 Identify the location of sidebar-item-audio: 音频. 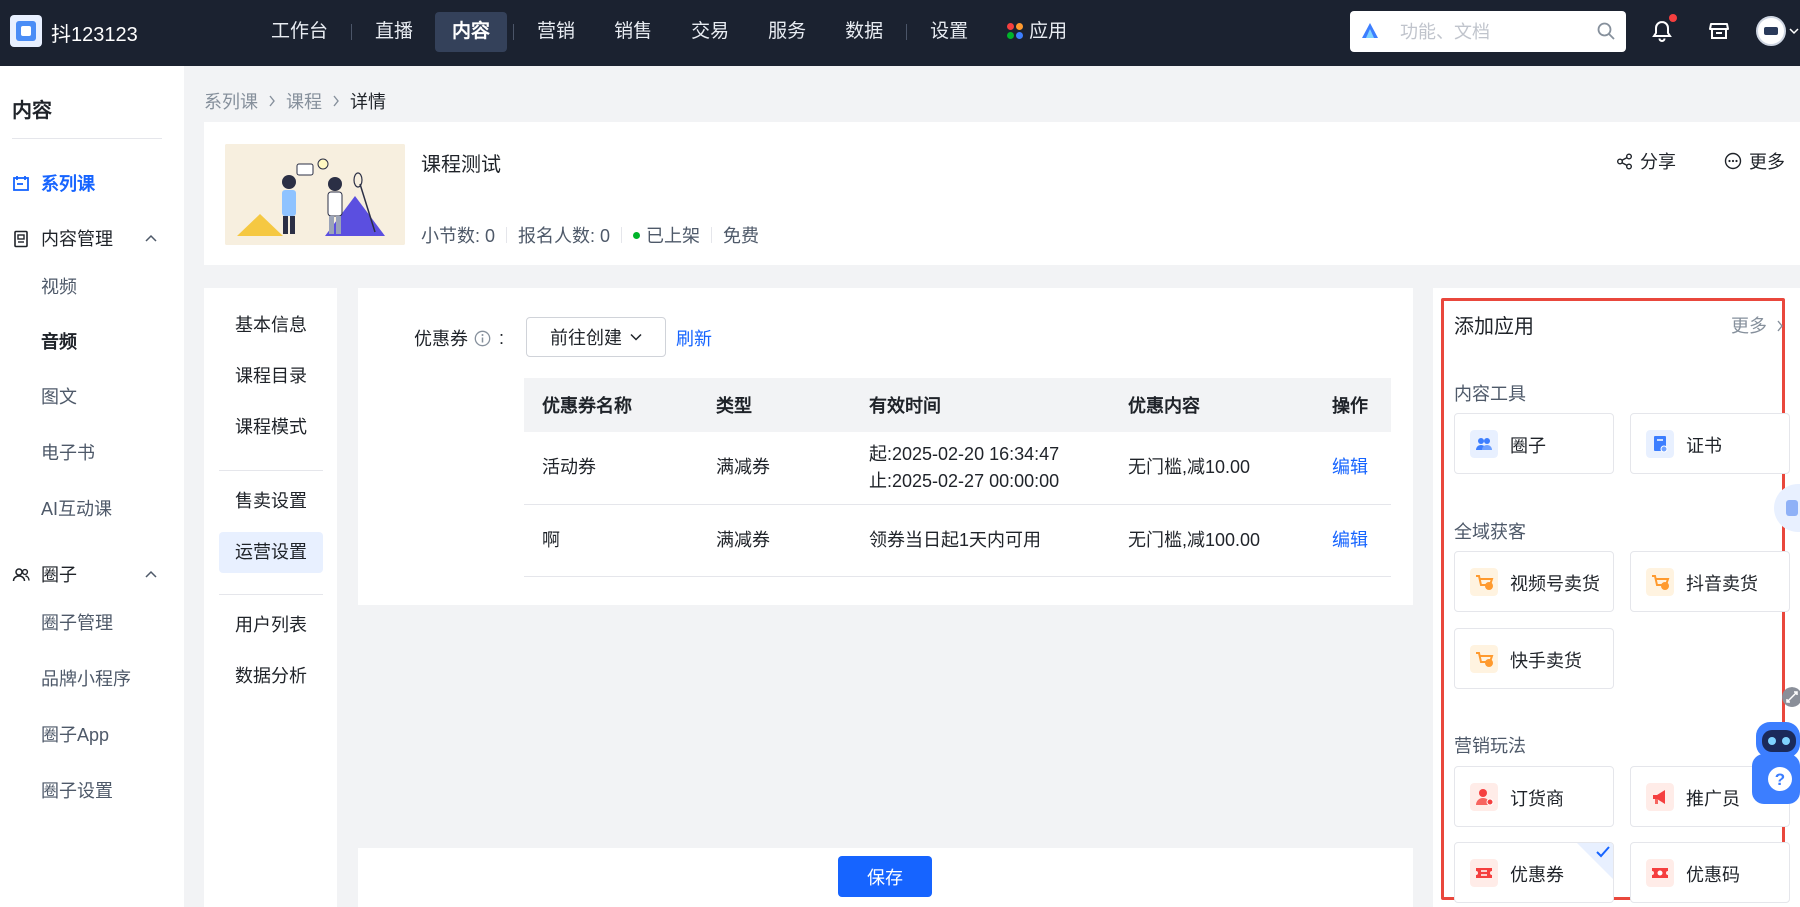
(92, 342).